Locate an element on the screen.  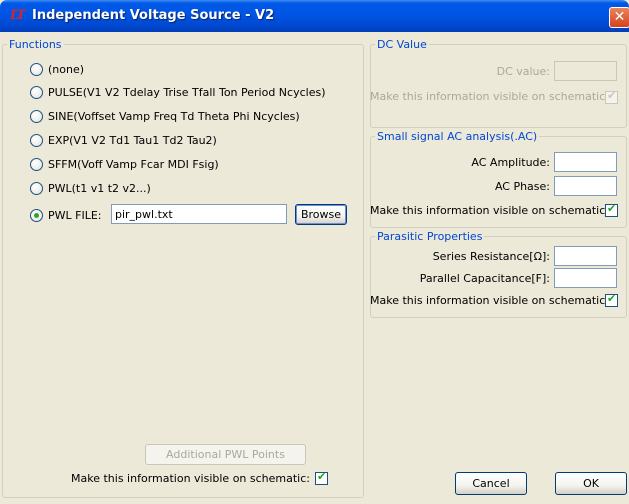
radio-label: SFFM(Voff Vamp Fcar MDI Fsig) is located at coordinates (133, 164).